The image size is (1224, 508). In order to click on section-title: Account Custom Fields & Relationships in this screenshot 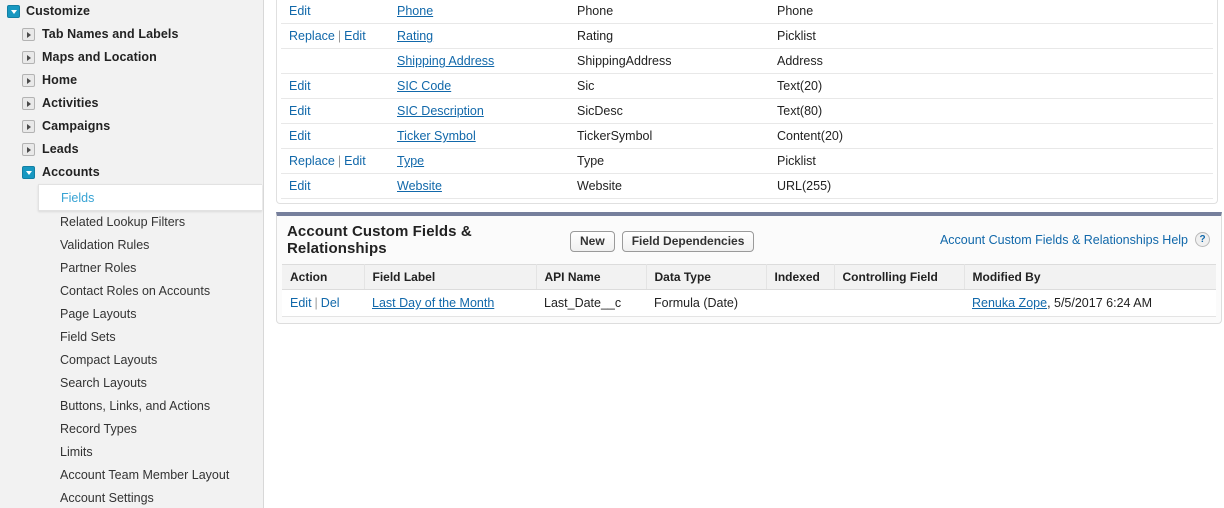, I will do `click(379, 240)`.